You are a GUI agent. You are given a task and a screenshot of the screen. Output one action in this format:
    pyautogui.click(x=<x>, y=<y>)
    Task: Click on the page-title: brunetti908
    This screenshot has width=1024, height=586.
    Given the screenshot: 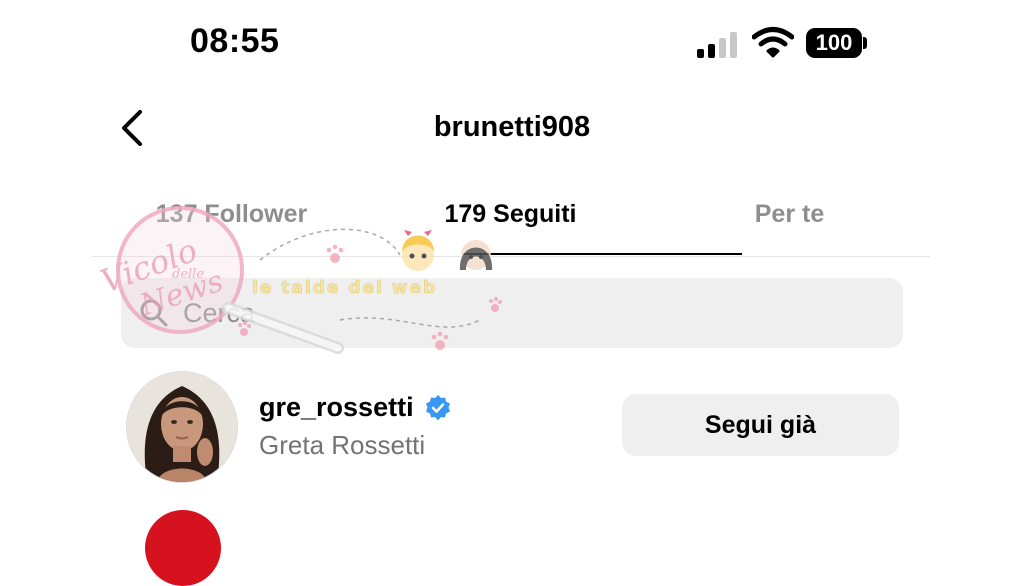 What is the action you would take?
    pyautogui.click(x=512, y=127)
    